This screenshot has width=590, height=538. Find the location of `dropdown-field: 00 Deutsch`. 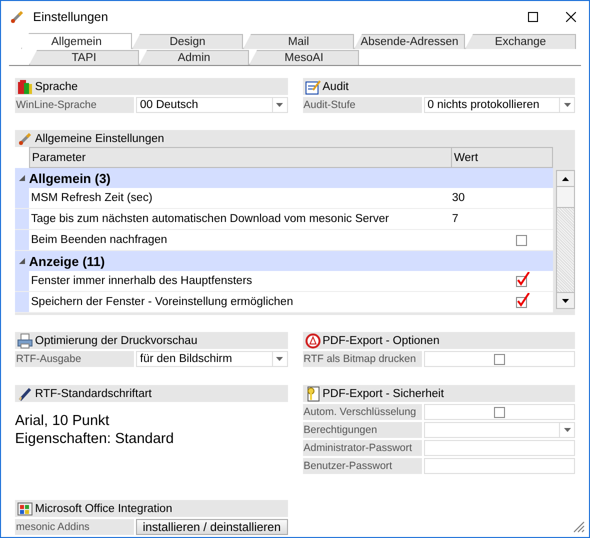

dropdown-field: 00 Deutsch is located at coordinates (212, 105).